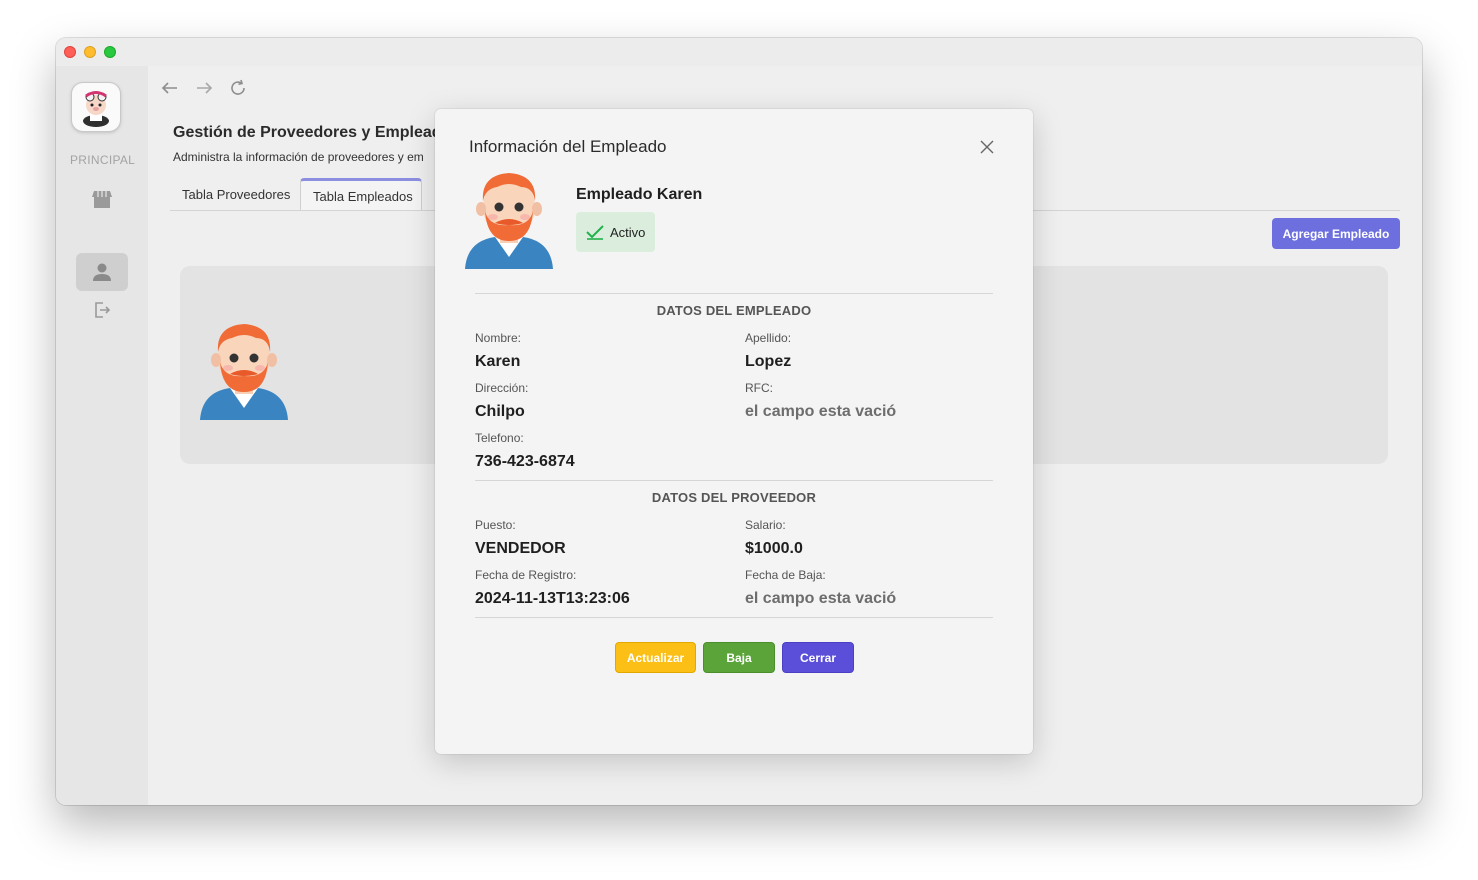 The width and height of the screenshot is (1478, 880). What do you see at coordinates (361, 194) in the screenshot?
I see `tab-empleados: Tabla Empleados` at bounding box center [361, 194].